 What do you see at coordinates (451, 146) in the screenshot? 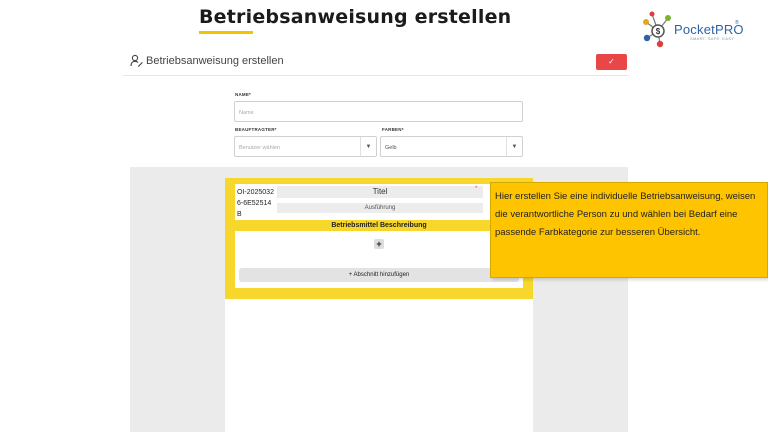
I see `color-select: Gelb ▼` at bounding box center [451, 146].